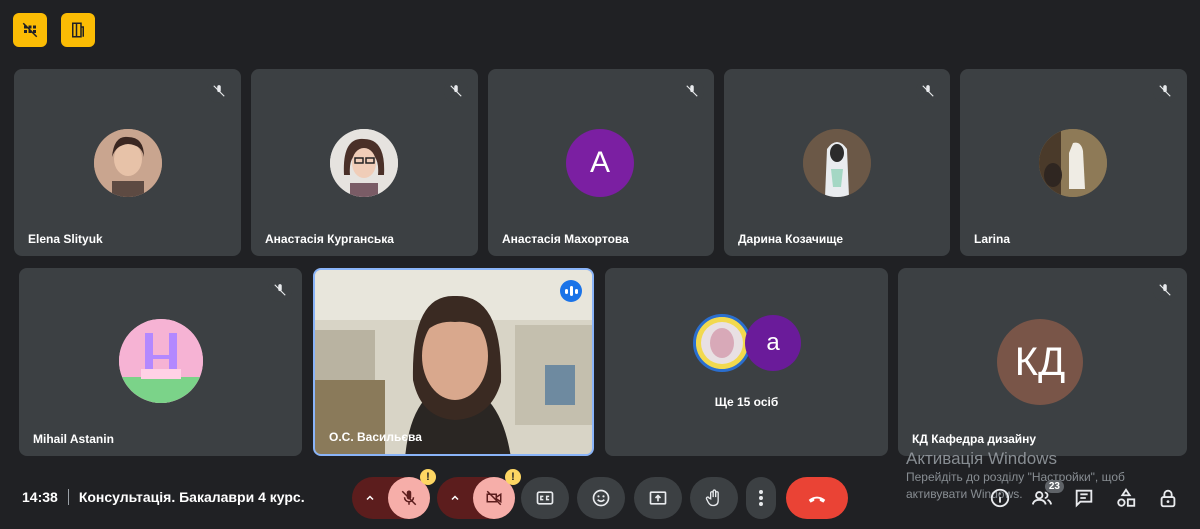  What do you see at coordinates (974, 439) in the screenshot?
I see `participant-name: КД Кафедра дизайну` at bounding box center [974, 439].